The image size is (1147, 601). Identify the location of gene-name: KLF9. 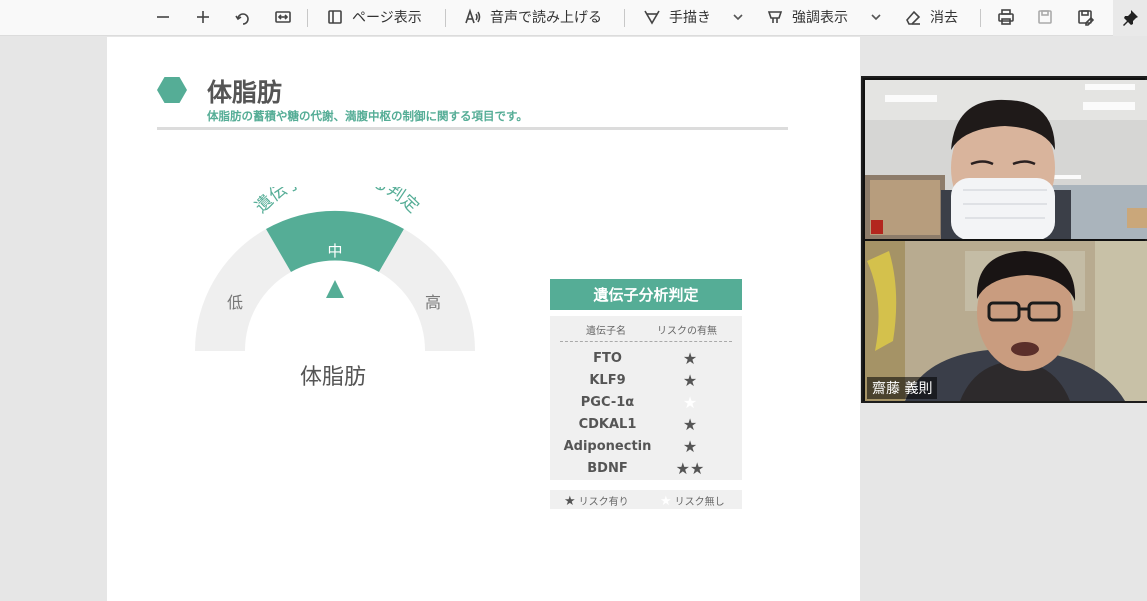
(607, 380).